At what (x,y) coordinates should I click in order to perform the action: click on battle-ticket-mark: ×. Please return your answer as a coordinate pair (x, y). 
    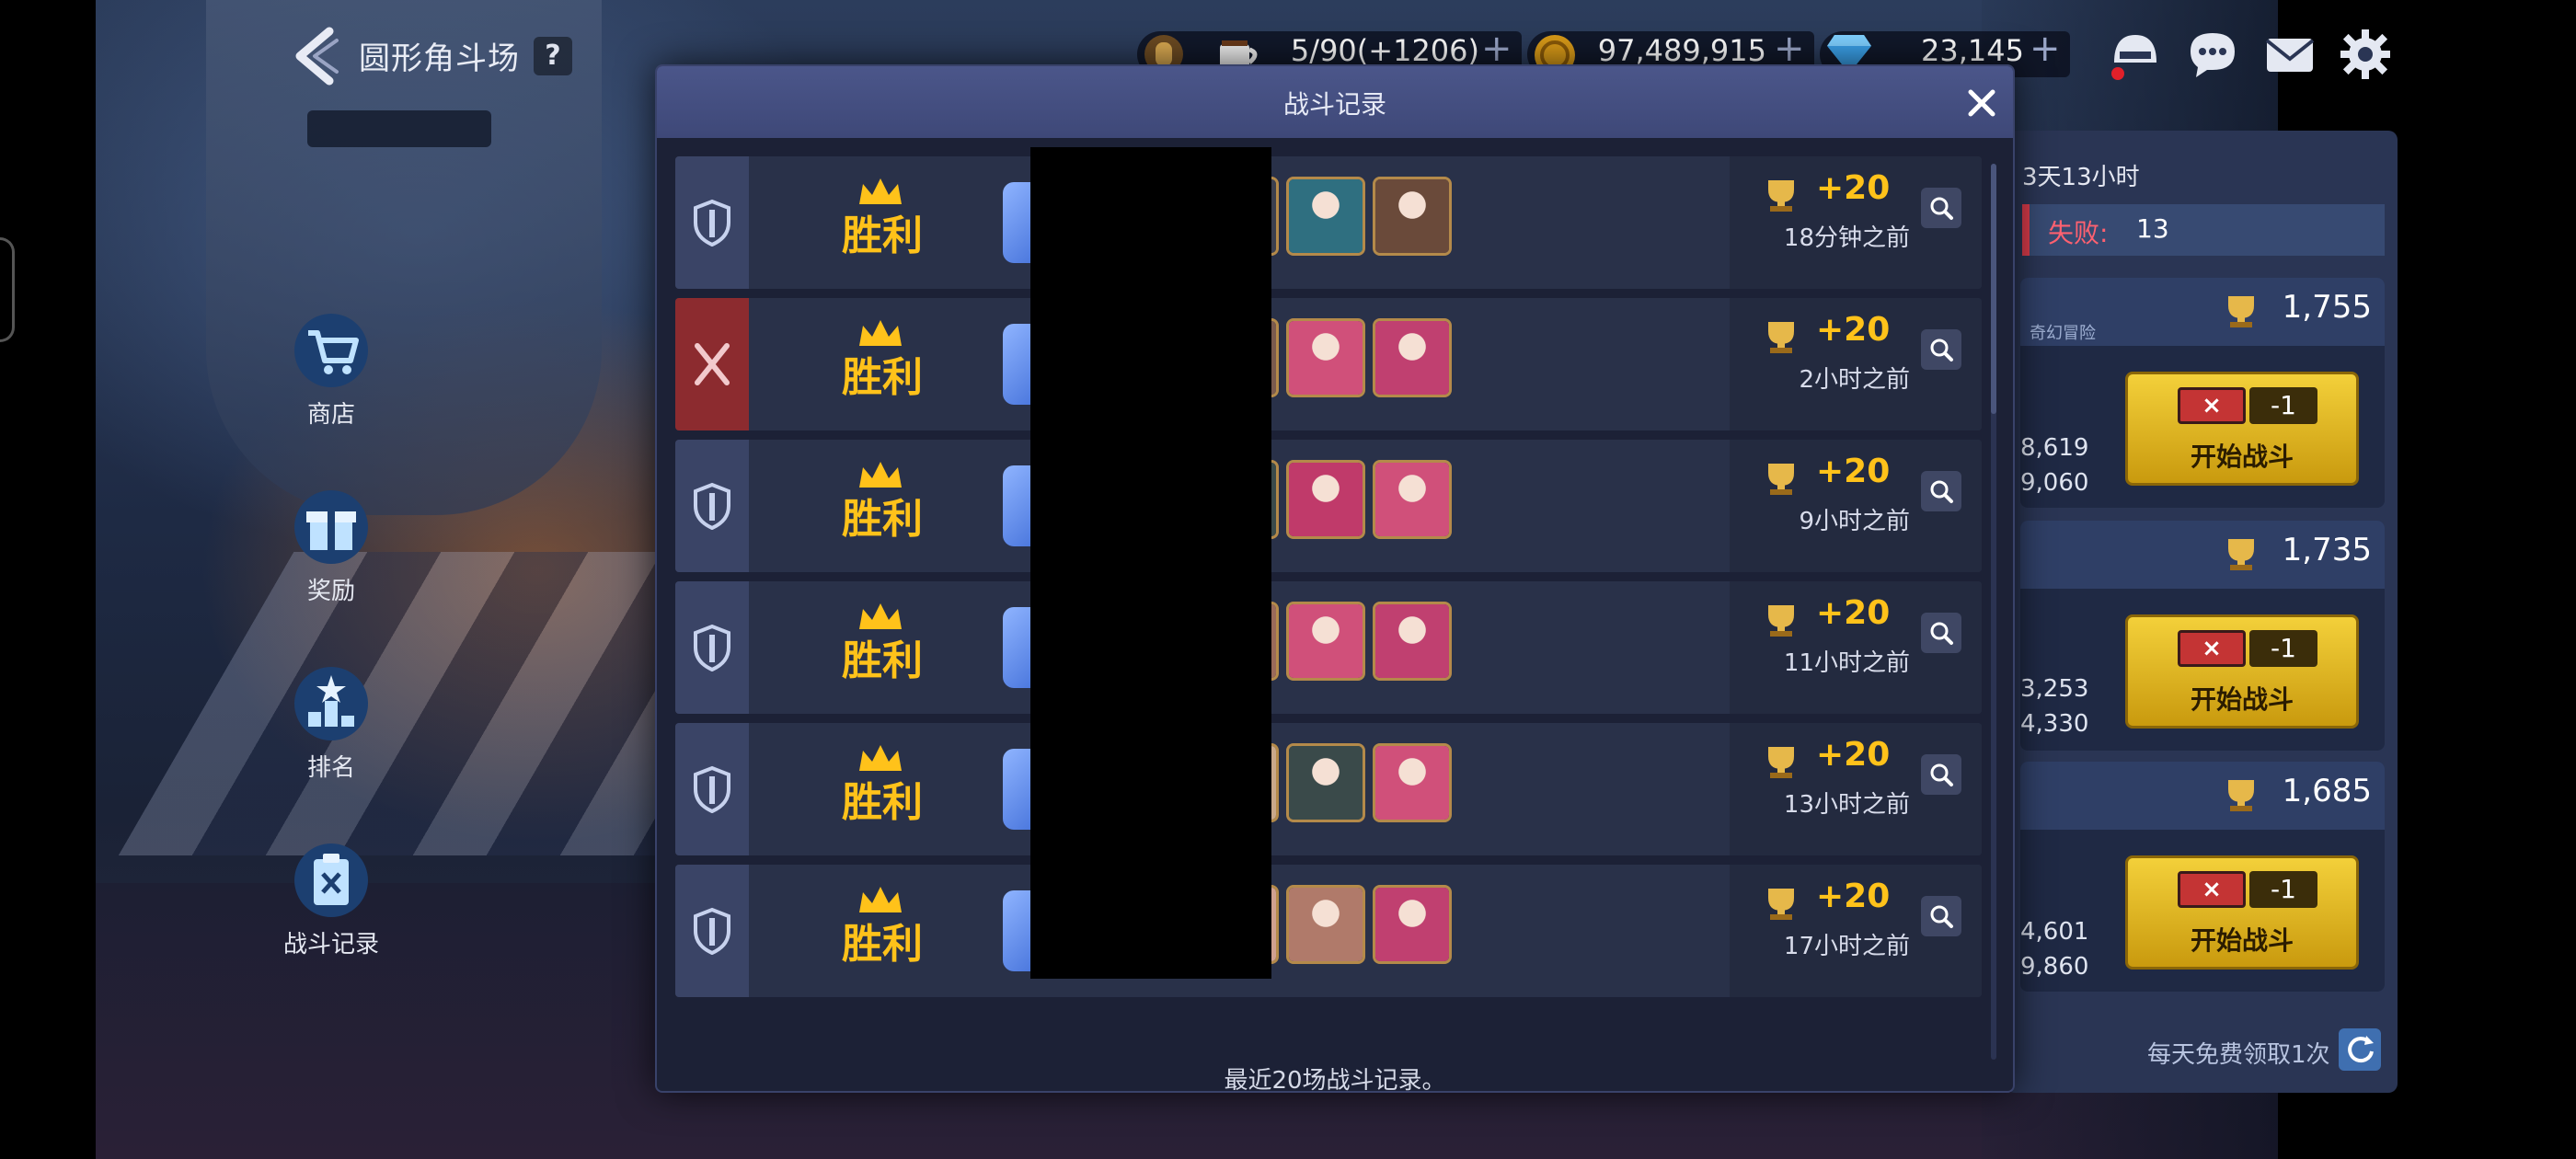
    Looking at the image, I should click on (2212, 889).